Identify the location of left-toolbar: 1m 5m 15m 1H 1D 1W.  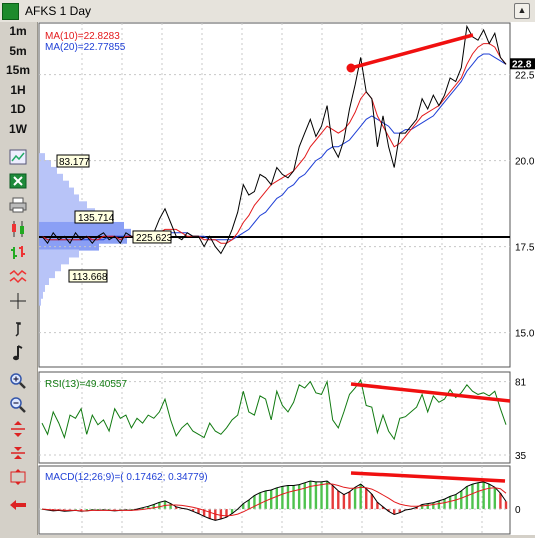
(19, 278).